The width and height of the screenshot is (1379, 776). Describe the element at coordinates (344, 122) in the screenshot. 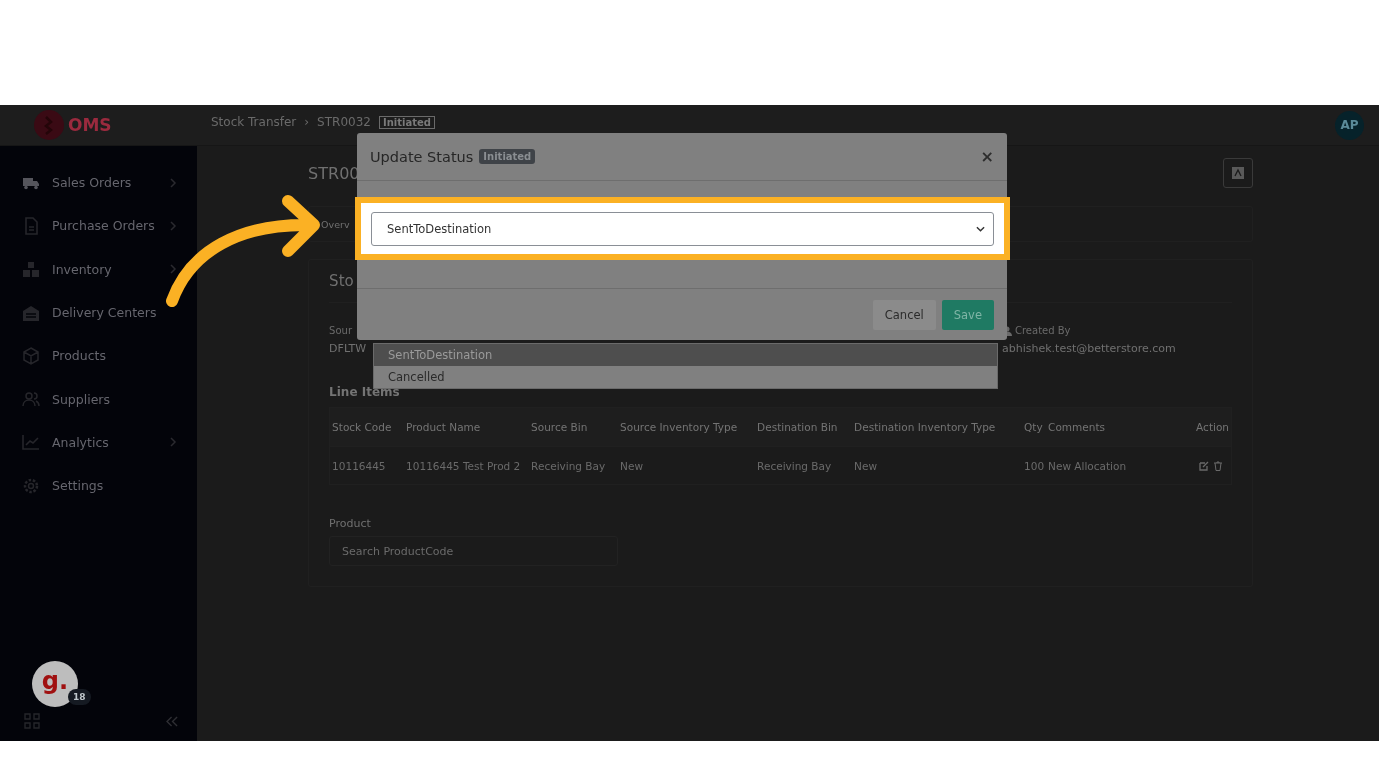

I see `breadcrumb-current: STR0032` at that location.